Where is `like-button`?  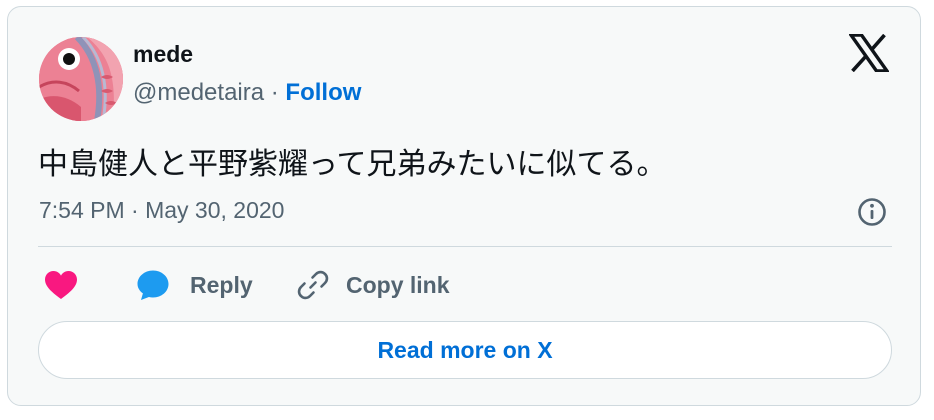
like-button is located at coordinates (61, 285).